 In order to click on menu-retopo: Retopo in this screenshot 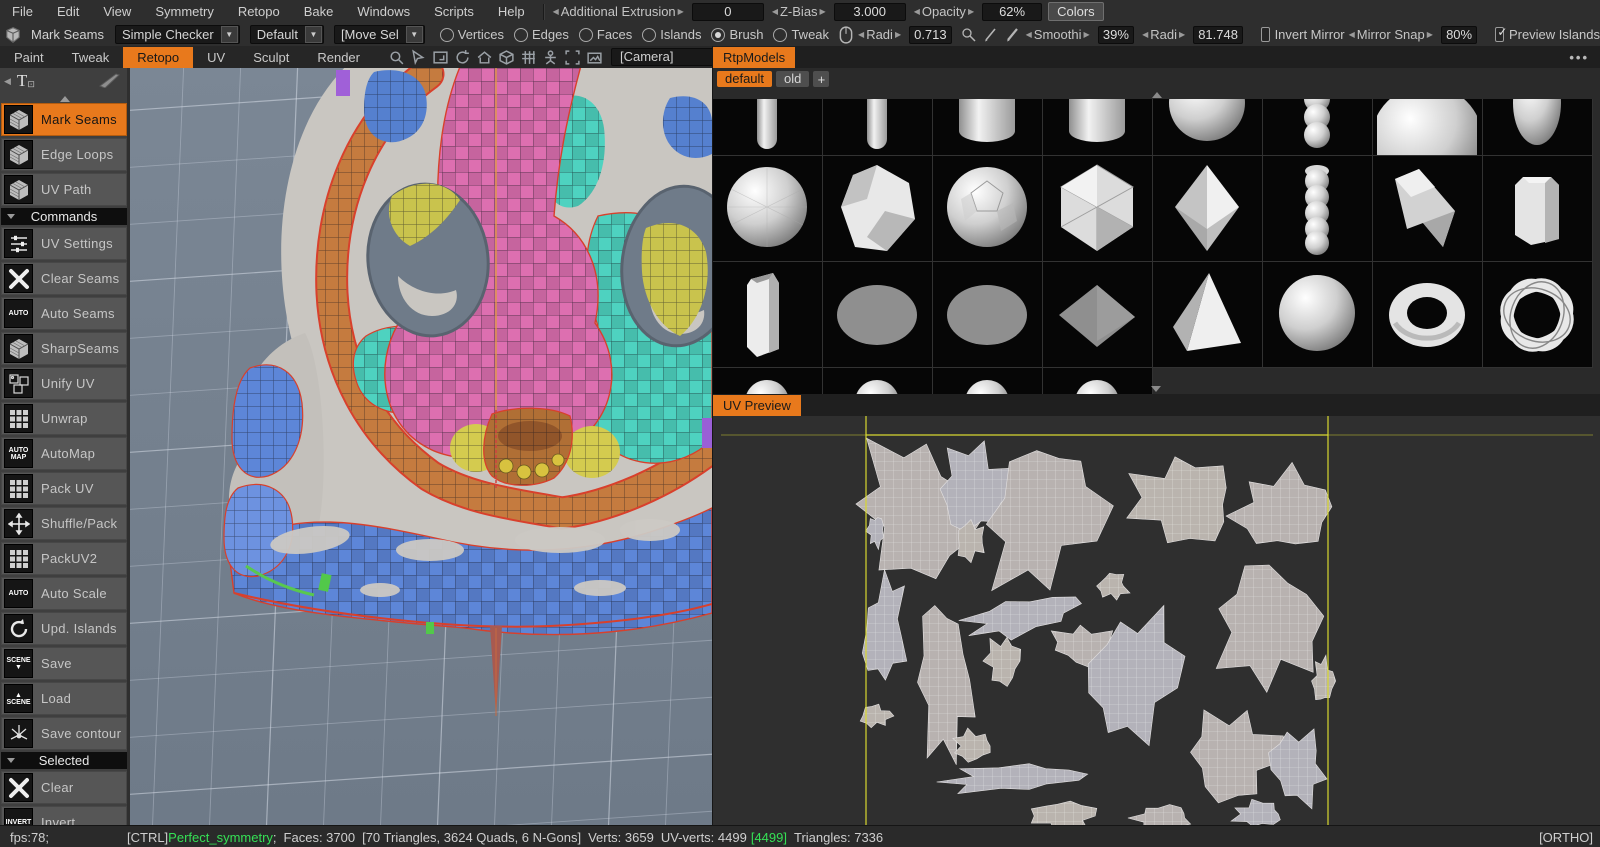, I will do `click(259, 11)`.